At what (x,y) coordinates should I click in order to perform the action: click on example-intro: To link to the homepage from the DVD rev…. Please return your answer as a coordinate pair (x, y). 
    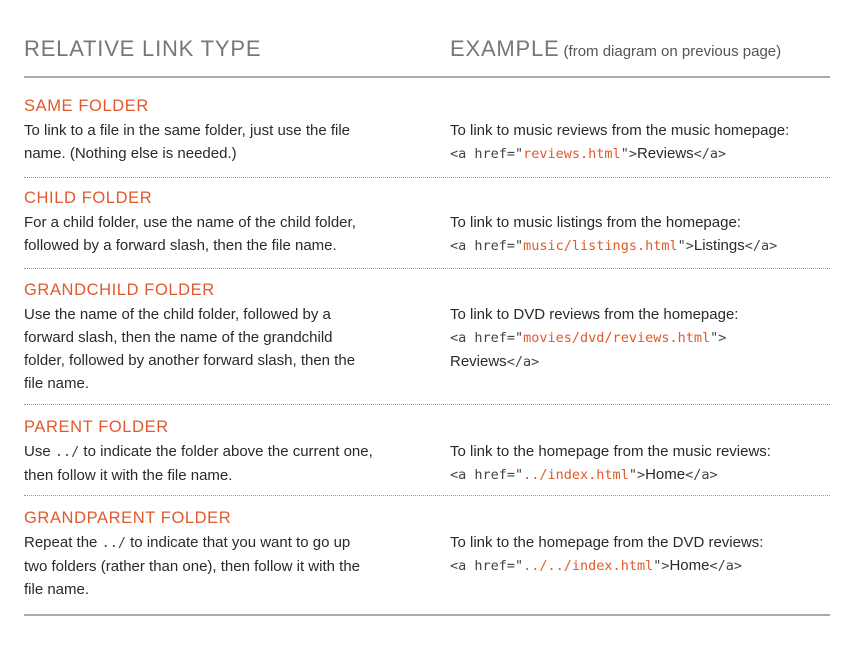
    Looking at the image, I should click on (607, 542).